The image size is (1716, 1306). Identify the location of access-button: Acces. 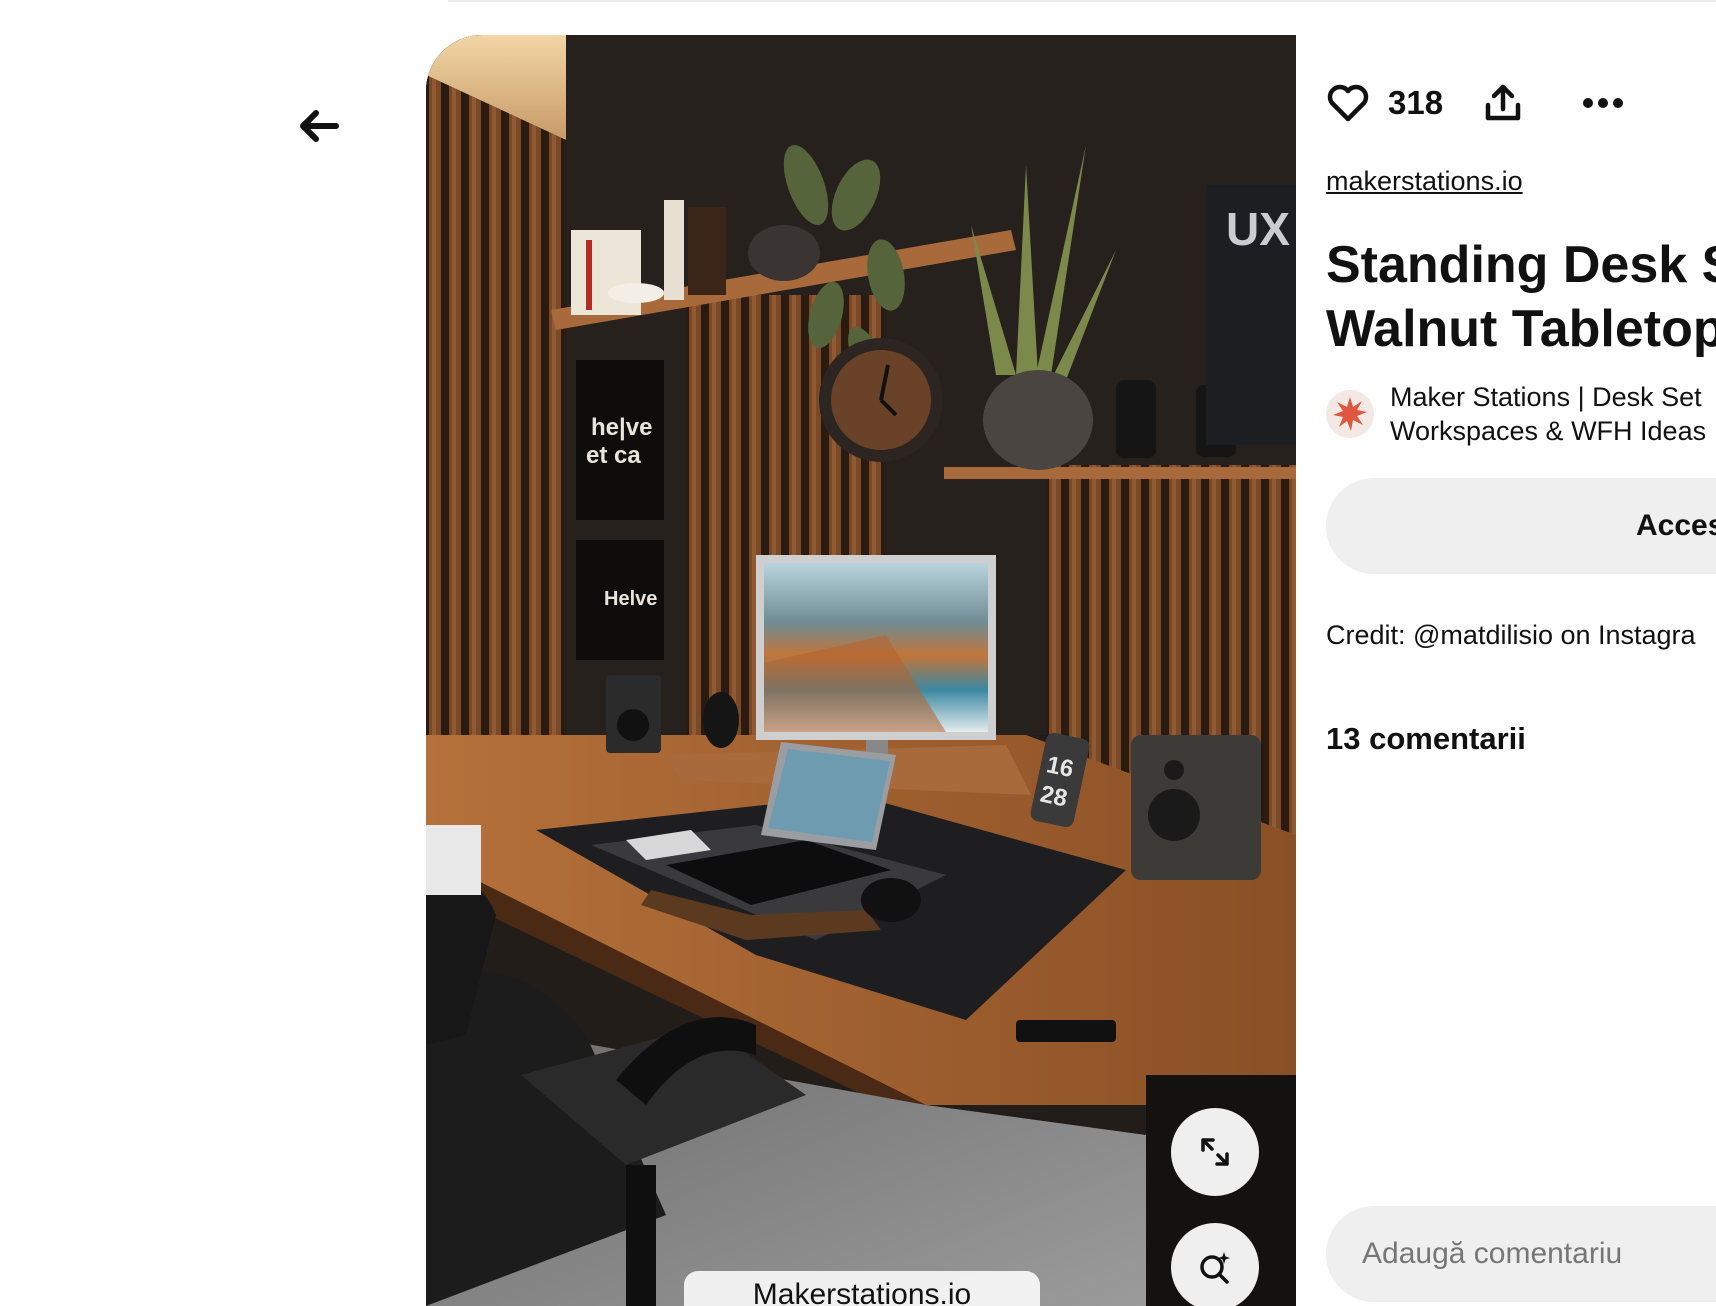
(1521, 526).